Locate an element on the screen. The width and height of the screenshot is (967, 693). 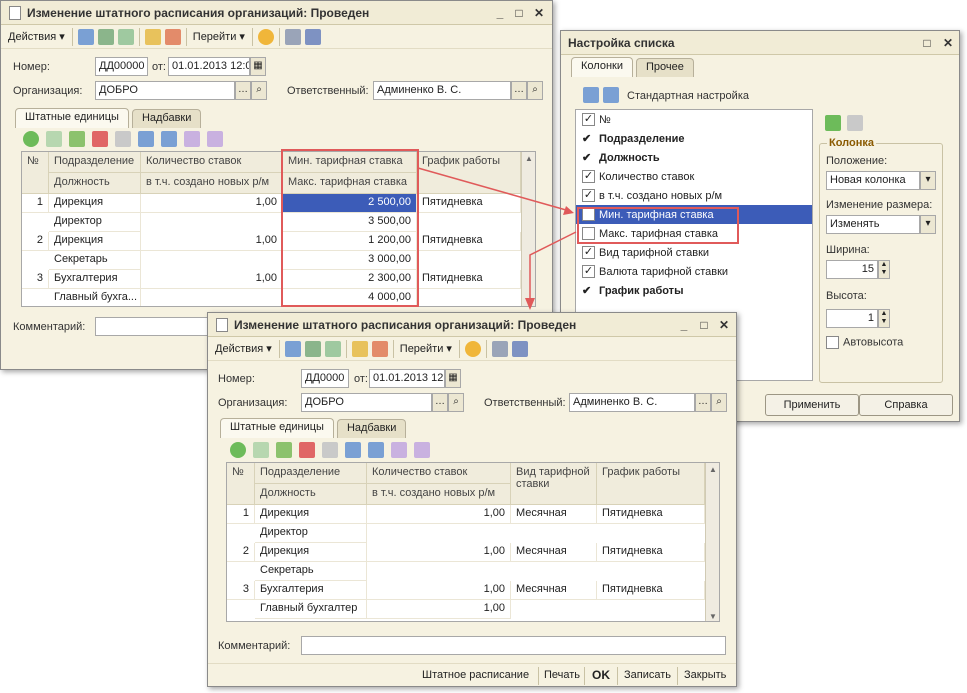
back-arrow-icon is located at coordinates (292, 348).